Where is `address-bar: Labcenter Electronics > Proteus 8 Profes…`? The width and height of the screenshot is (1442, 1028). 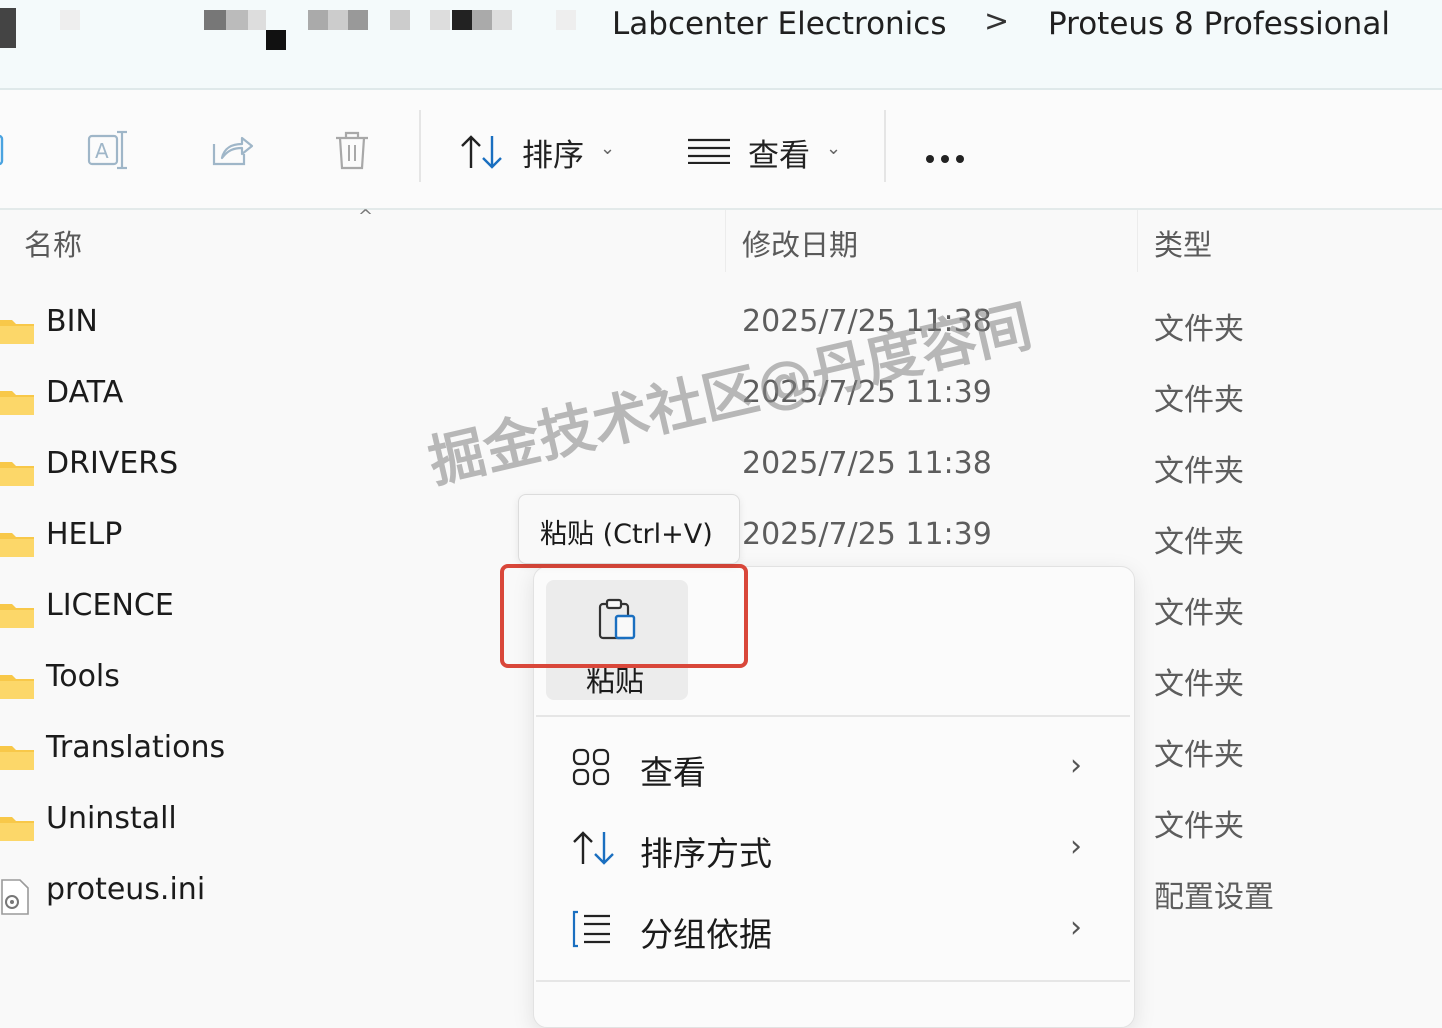
address-bar: Labcenter Electronics > Proteus 8 Profes… is located at coordinates (721, 45).